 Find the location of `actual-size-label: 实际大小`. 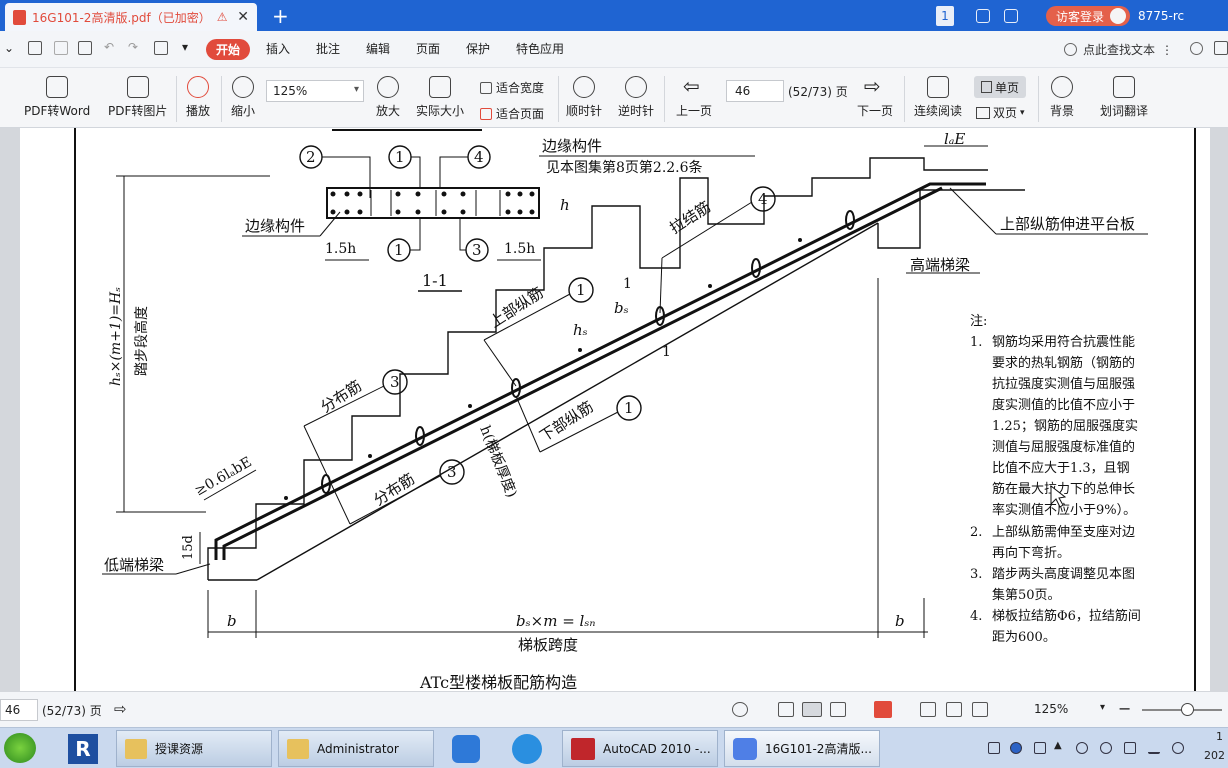

actual-size-label: 实际大小 is located at coordinates (440, 111).